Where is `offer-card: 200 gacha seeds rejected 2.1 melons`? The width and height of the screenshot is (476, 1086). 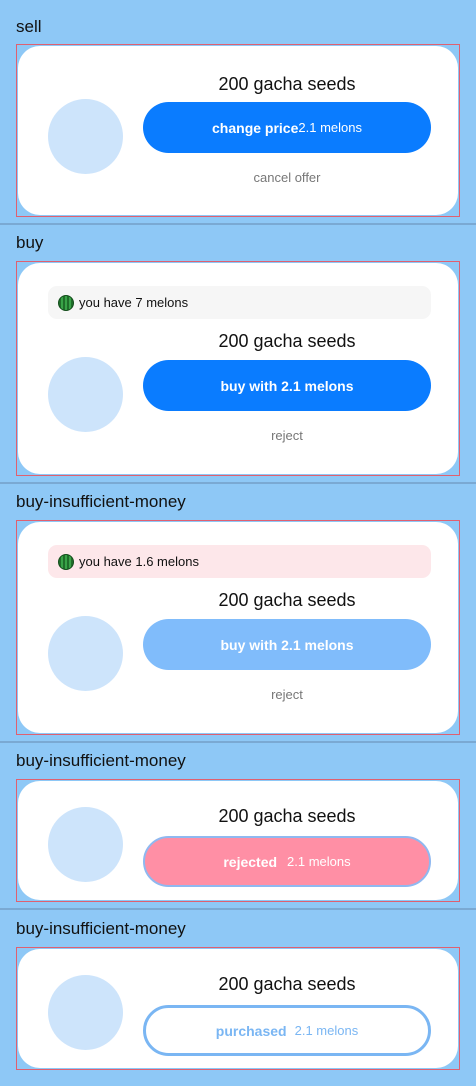 offer-card: 200 gacha seeds rejected 2.1 melons is located at coordinates (238, 840).